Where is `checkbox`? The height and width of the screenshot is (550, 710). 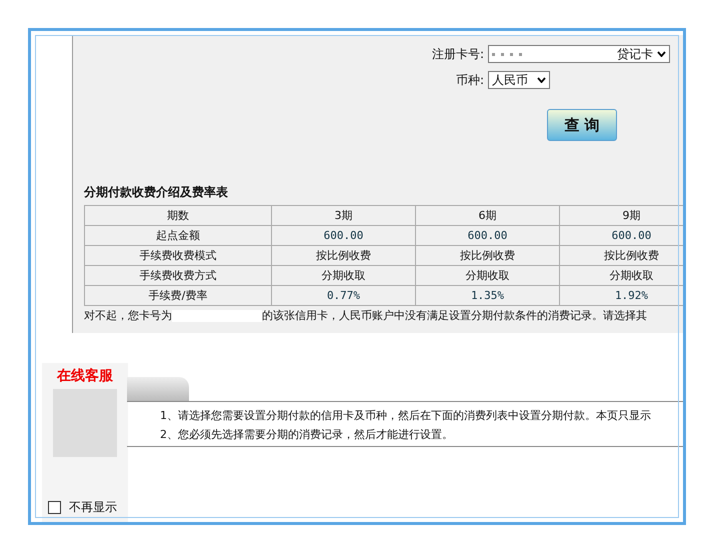 checkbox is located at coordinates (54, 507).